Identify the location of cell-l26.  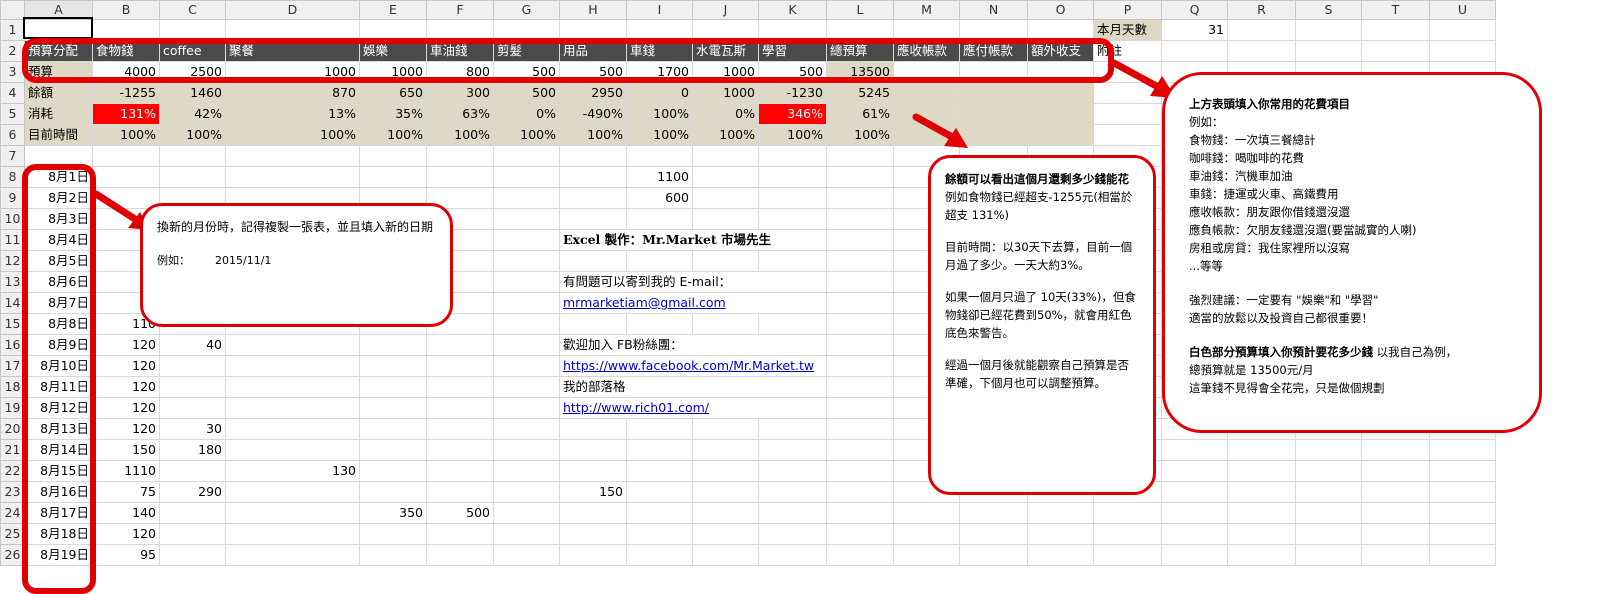
(860, 555).